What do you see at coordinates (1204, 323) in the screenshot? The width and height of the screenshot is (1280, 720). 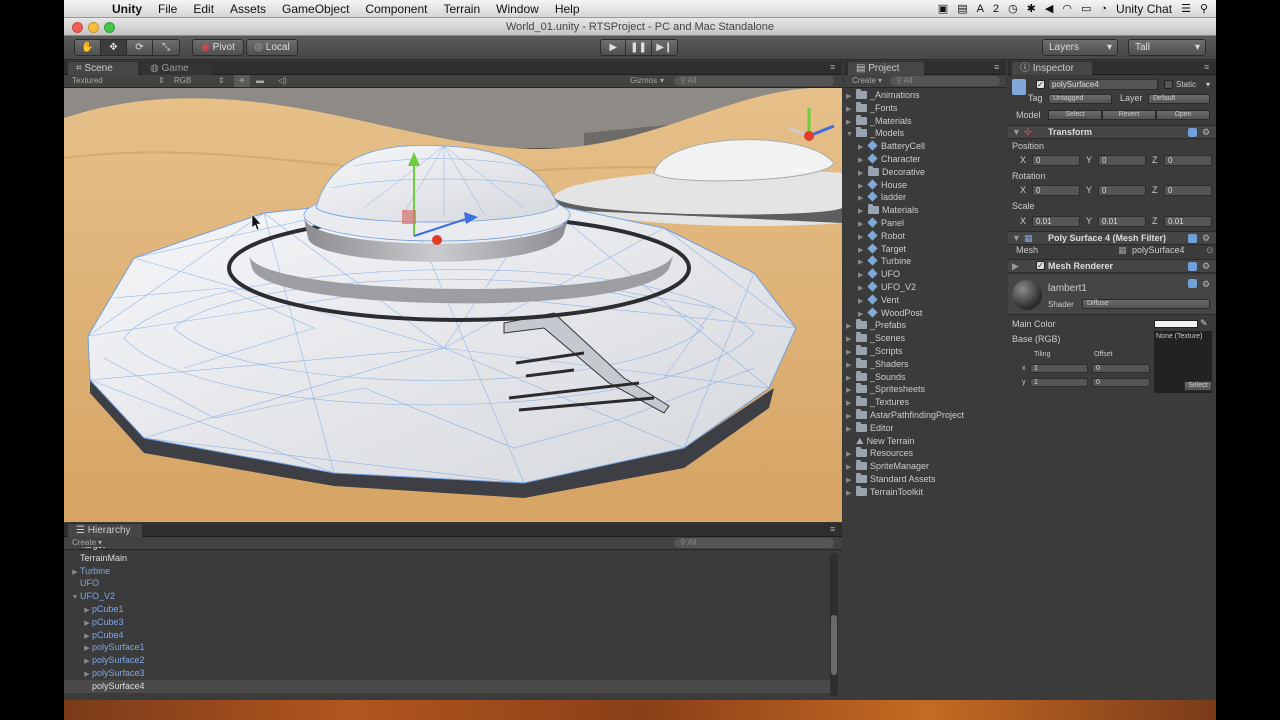 I see `eyedropper-icon: ✎` at bounding box center [1204, 323].